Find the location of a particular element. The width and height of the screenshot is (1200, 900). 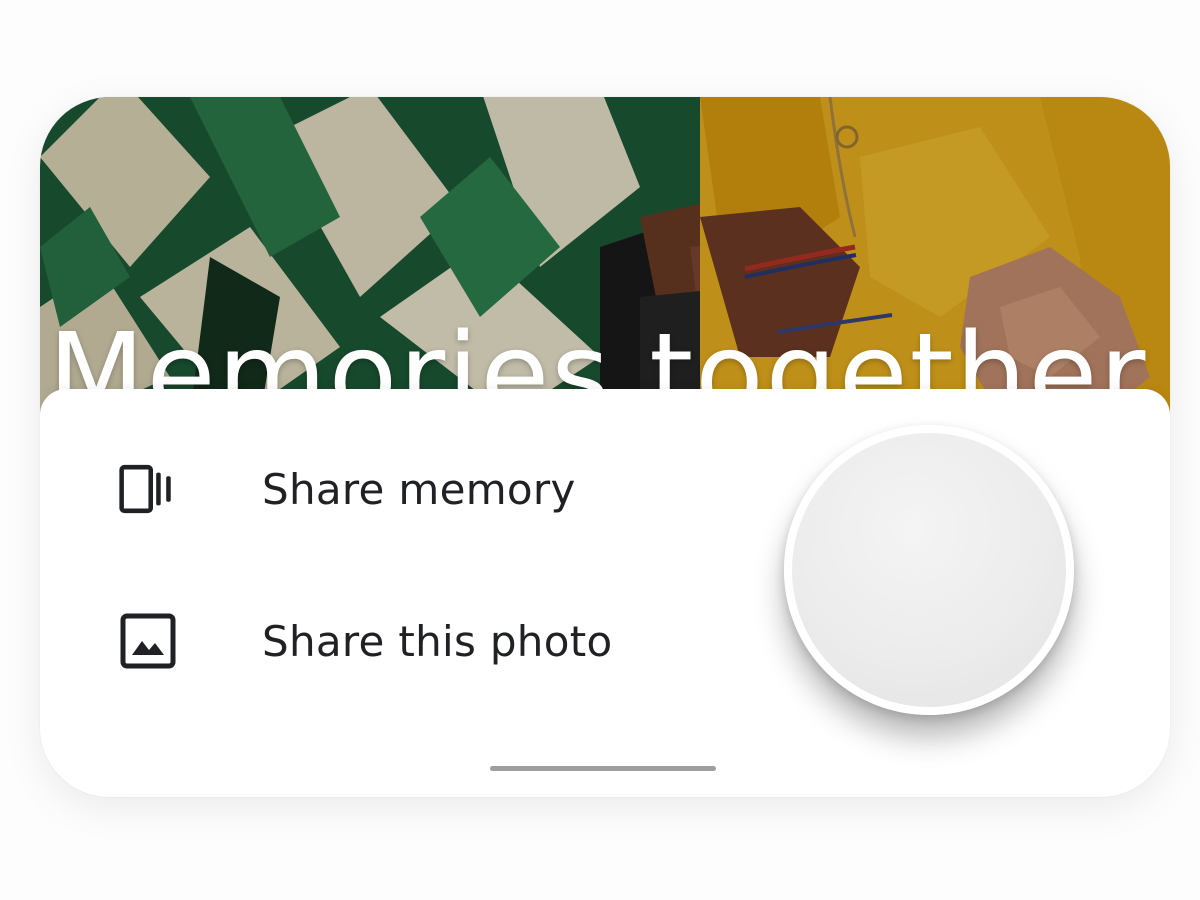

share-memory-label: Share memory is located at coordinates (419, 489).